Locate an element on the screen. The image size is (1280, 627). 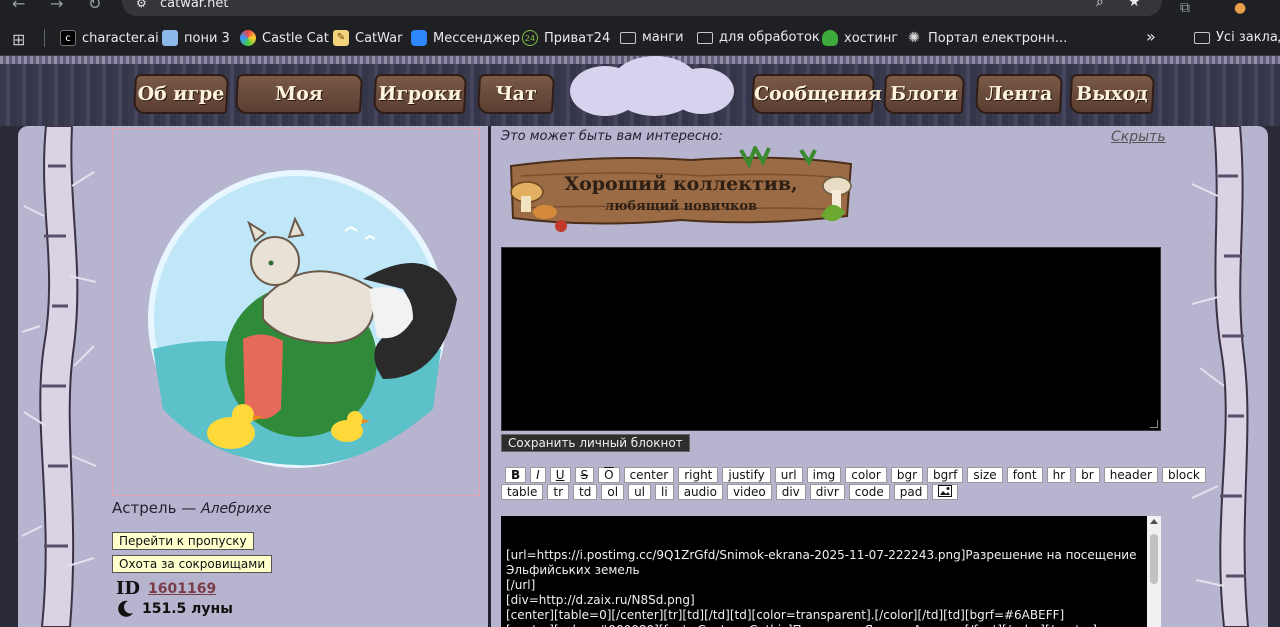
catwar-icon: ✎ is located at coordinates (341, 38).